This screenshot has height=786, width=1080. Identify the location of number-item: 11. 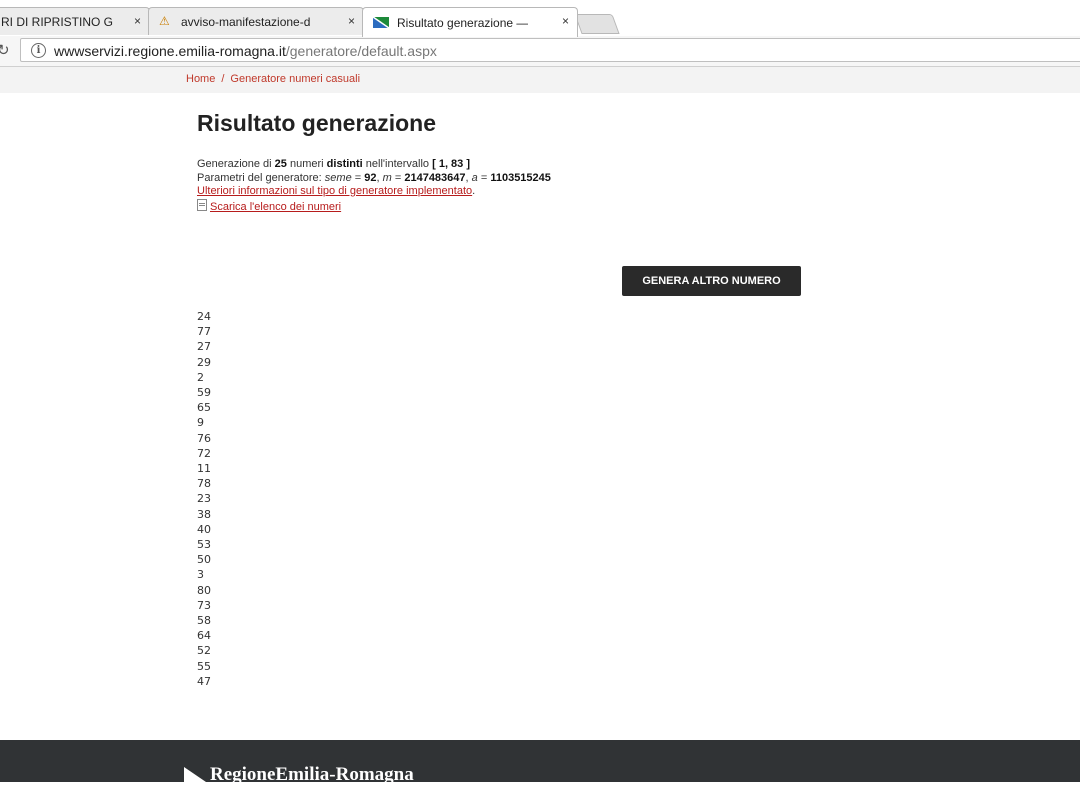
(204, 469).